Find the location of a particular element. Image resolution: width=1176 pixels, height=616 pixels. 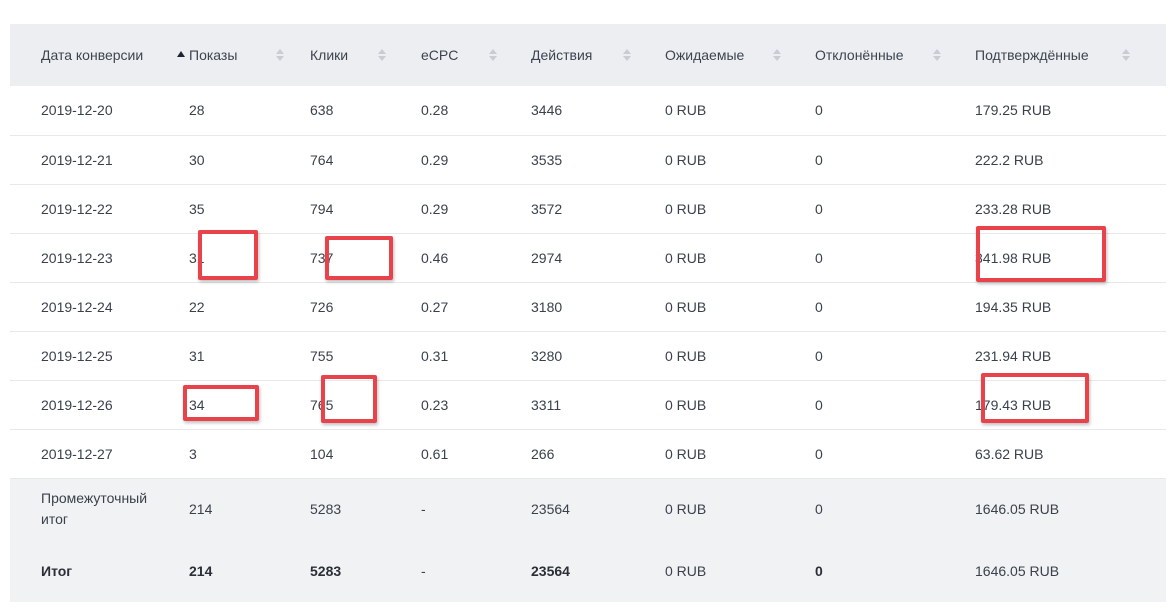

cell-impressions: 30 is located at coordinates (197, 159).